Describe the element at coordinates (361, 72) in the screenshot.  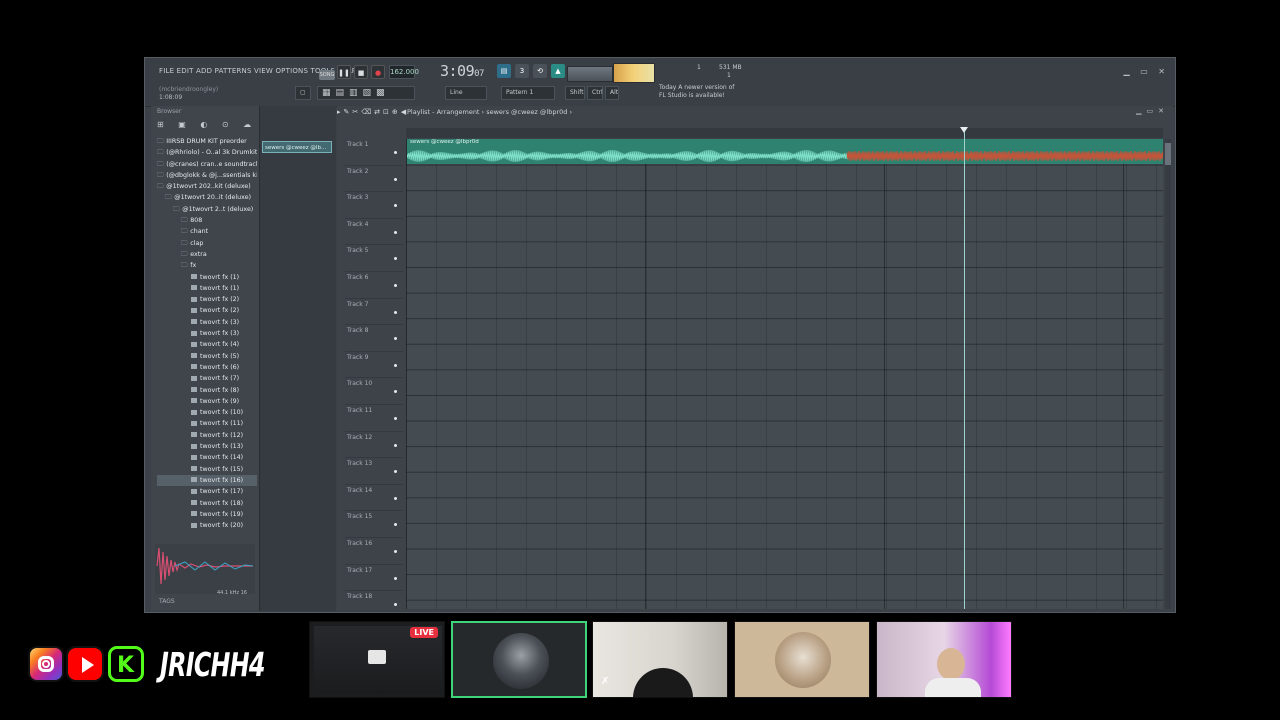
I see `stop-button: ■` at that location.